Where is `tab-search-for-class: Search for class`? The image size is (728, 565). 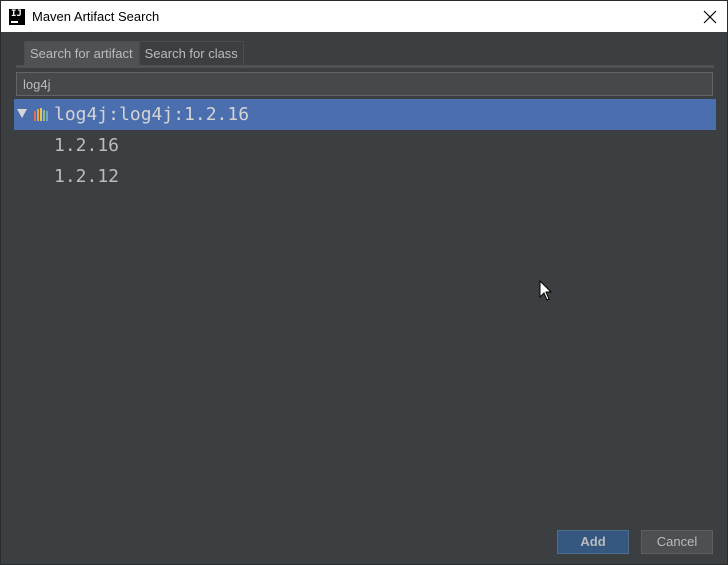 tab-search-for-class: Search for class is located at coordinates (191, 53).